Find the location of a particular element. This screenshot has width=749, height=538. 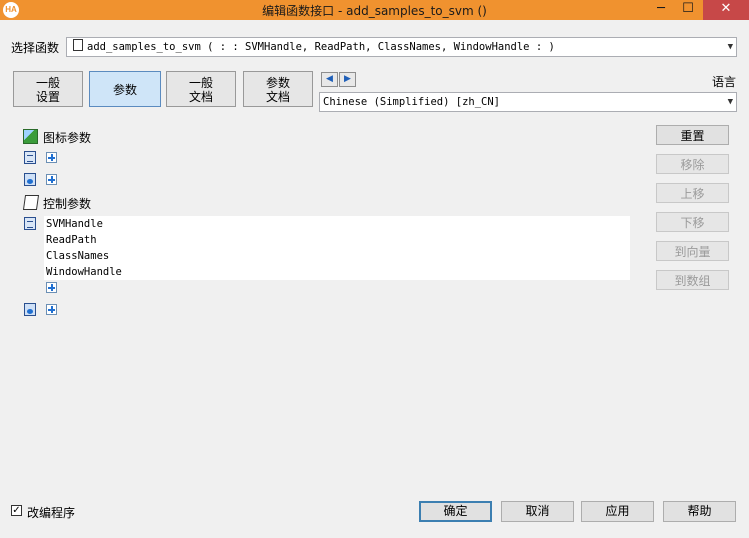

tab-parameters: 参数 is located at coordinates (125, 89).